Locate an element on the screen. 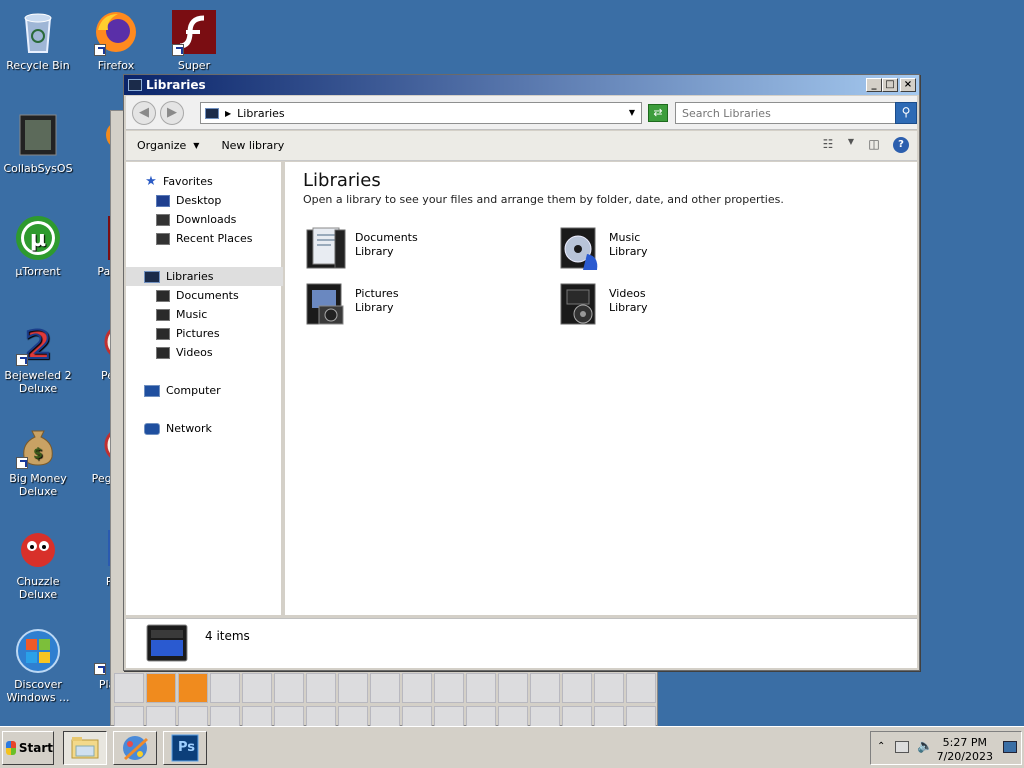  nav-item-computer: Computer is located at coordinates (204, 390).